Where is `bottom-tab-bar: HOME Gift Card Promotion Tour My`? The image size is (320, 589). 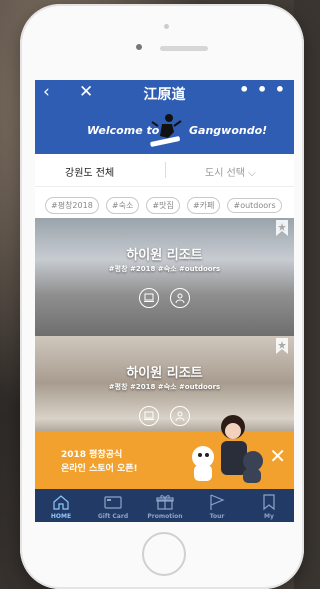 bottom-tab-bar: HOME Gift Card Promotion Tour My is located at coordinates (164, 505).